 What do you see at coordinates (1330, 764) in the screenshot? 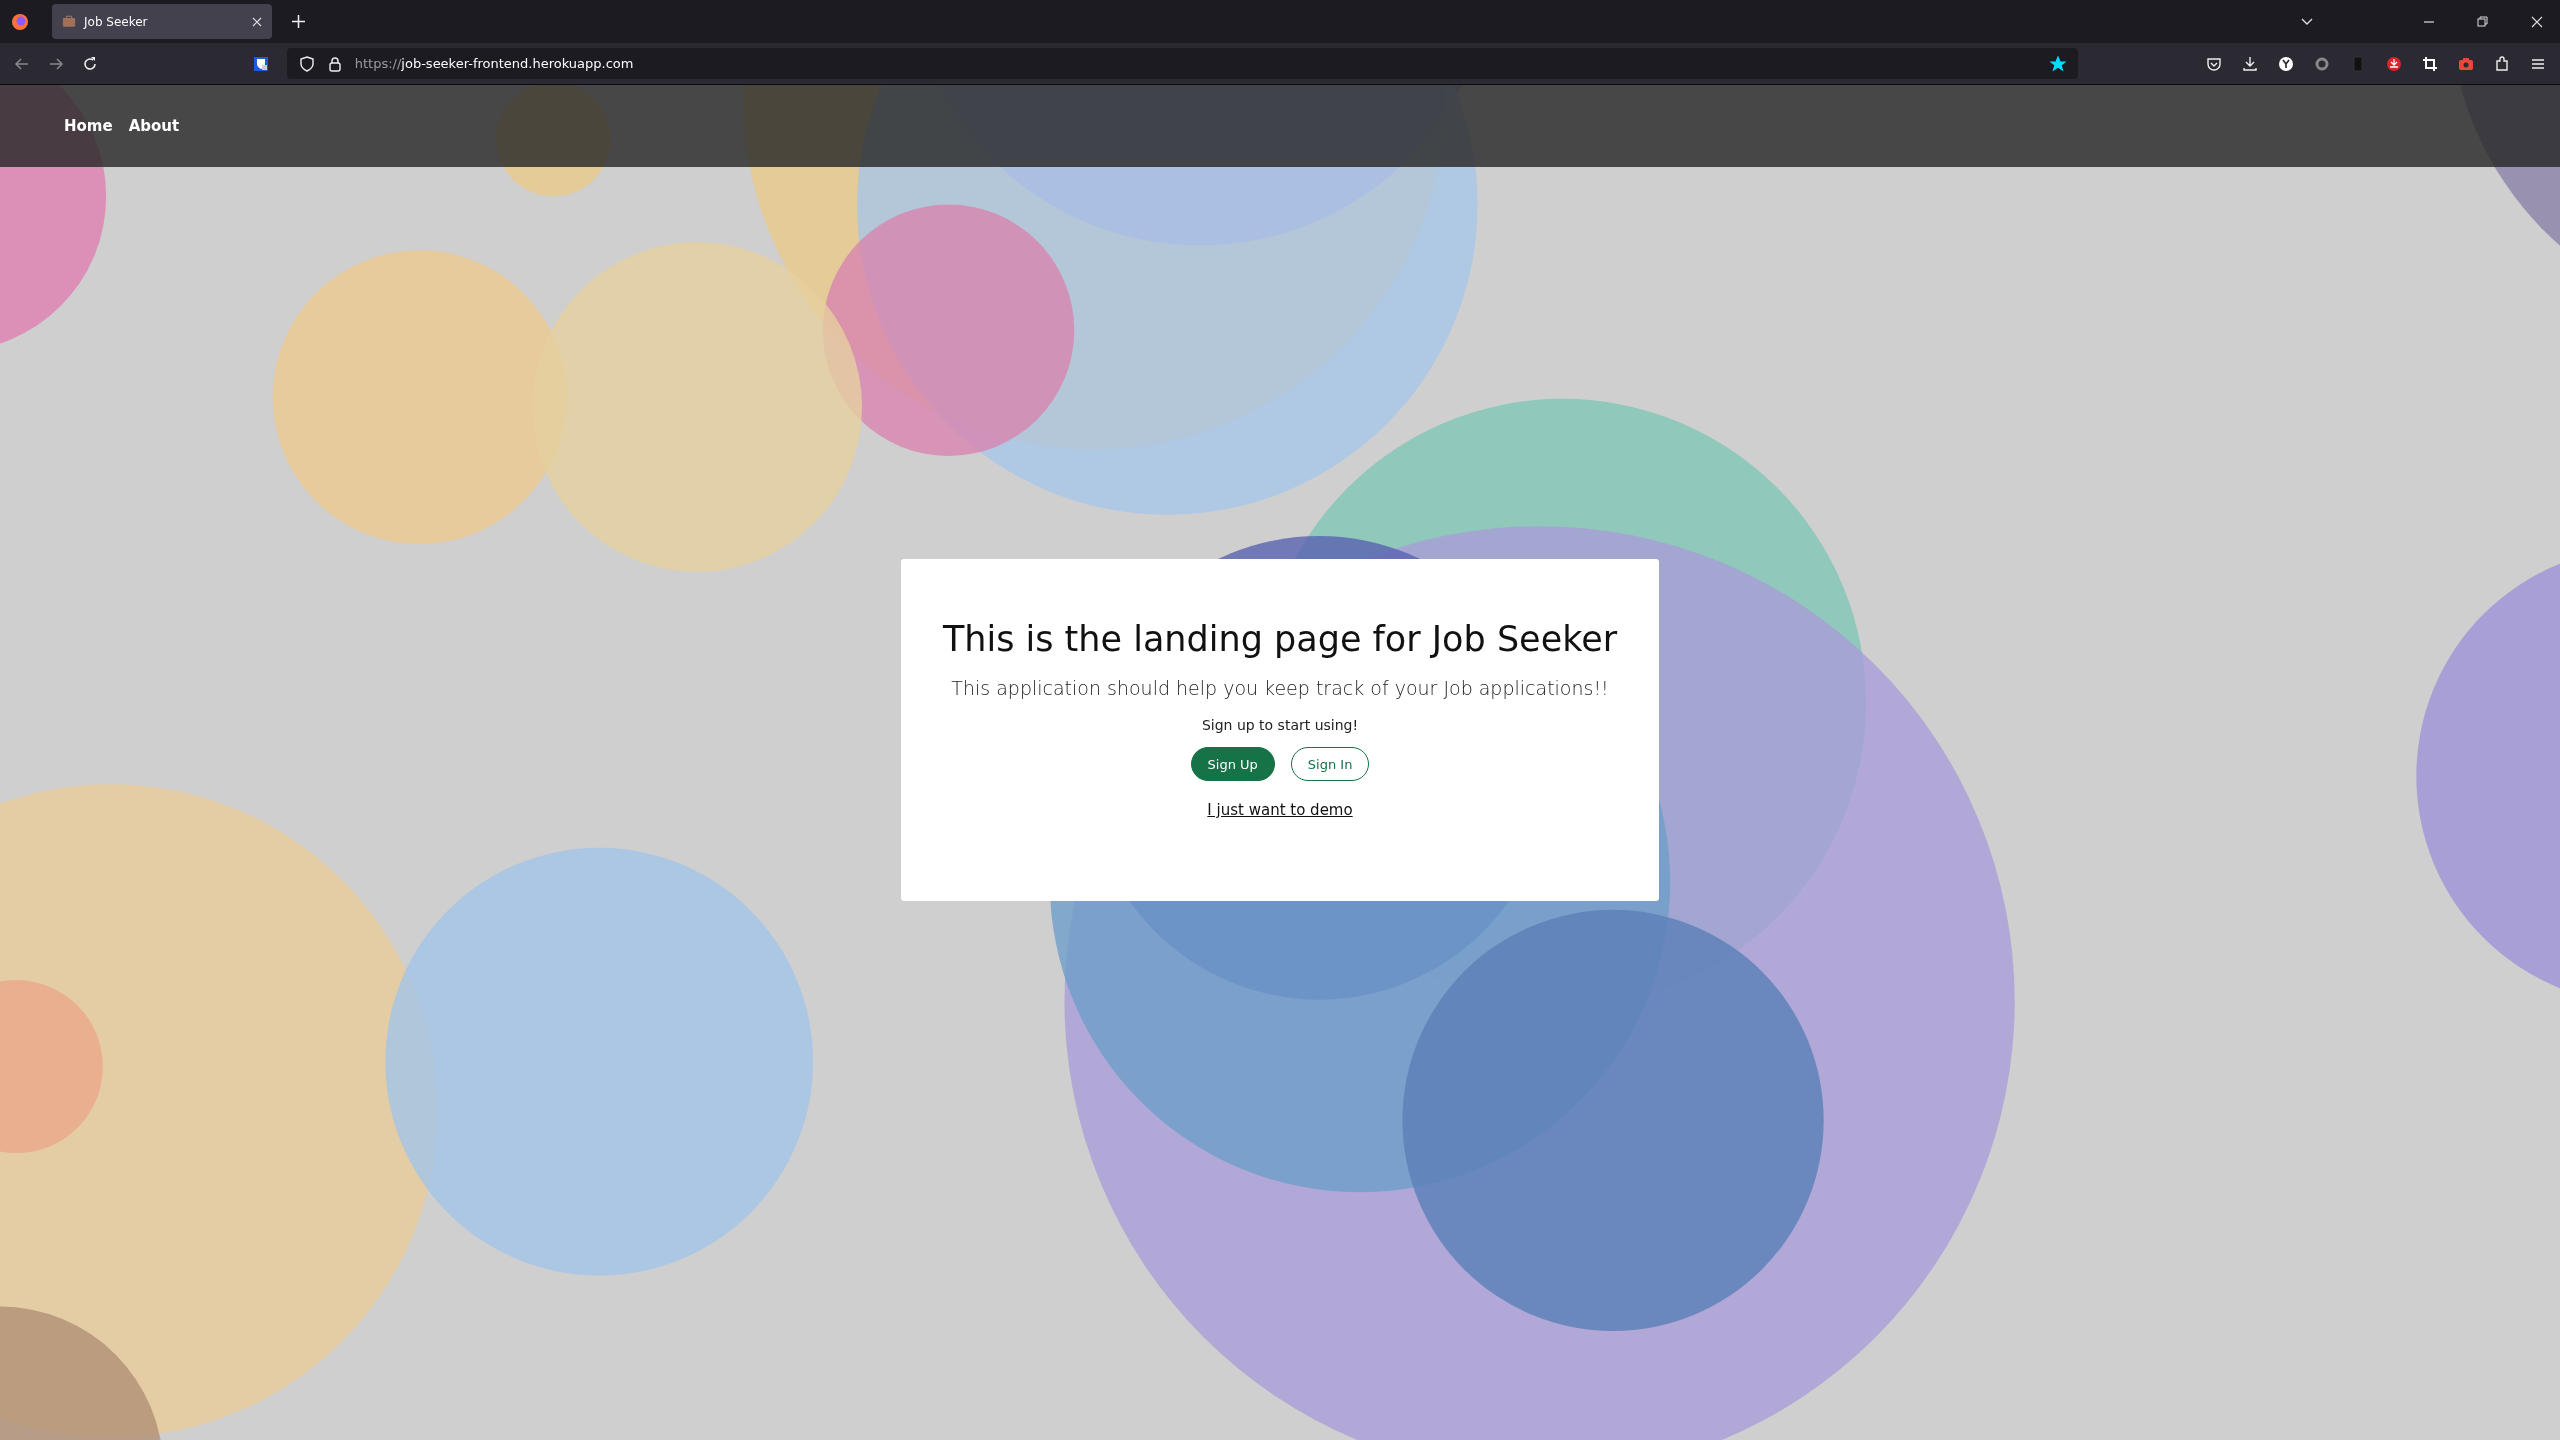
I see `sign-in-button: Sign In` at bounding box center [1330, 764].